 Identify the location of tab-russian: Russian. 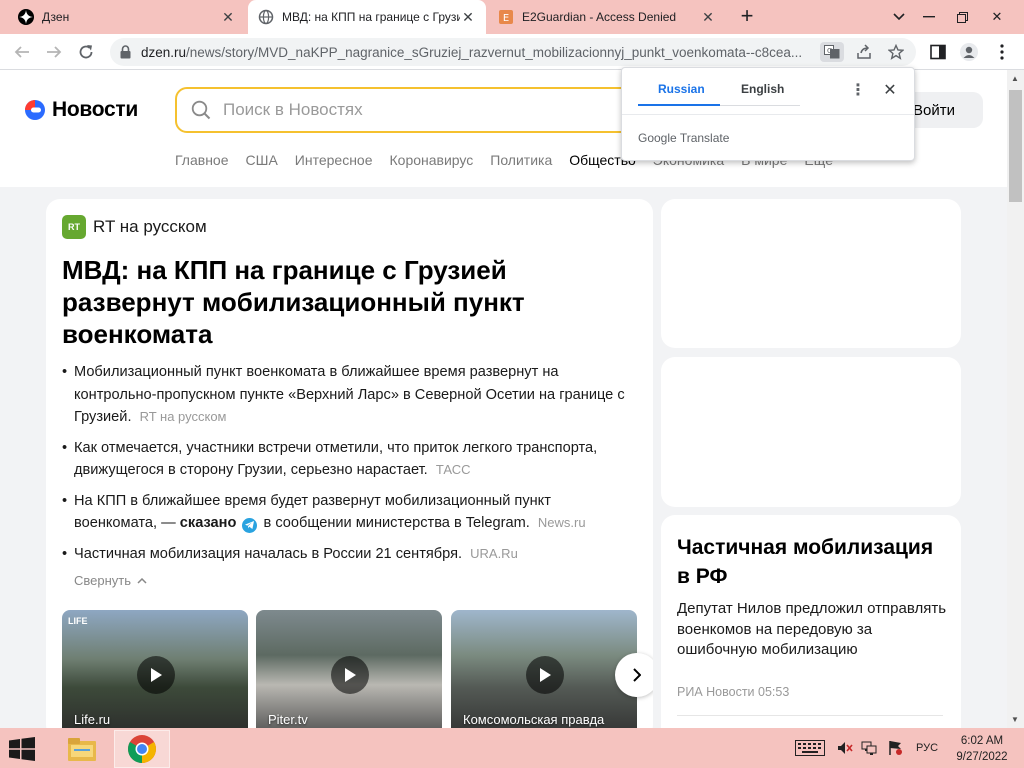
(681, 89).